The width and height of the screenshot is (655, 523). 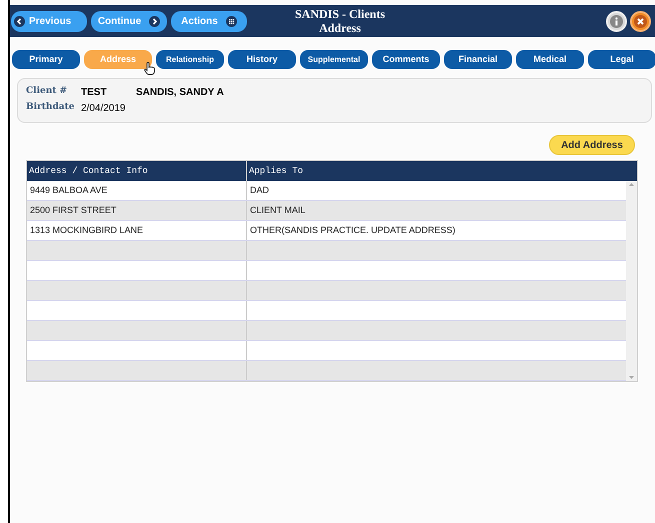 What do you see at coordinates (137, 230) in the screenshot?
I see `table-cell: 1313 MOCKINGBIRD LANE` at bounding box center [137, 230].